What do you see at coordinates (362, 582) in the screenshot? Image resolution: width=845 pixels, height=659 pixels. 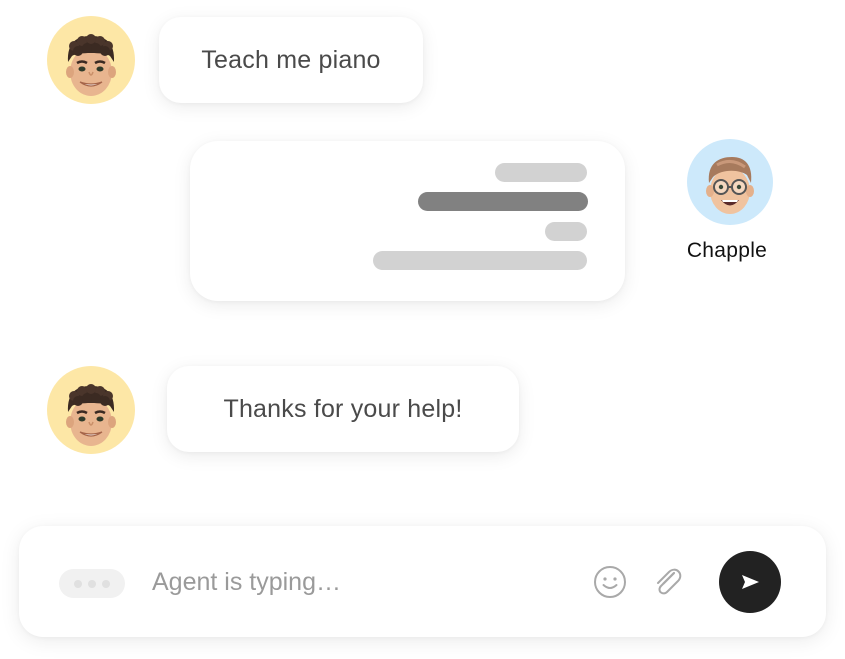 I see `message-input` at bounding box center [362, 582].